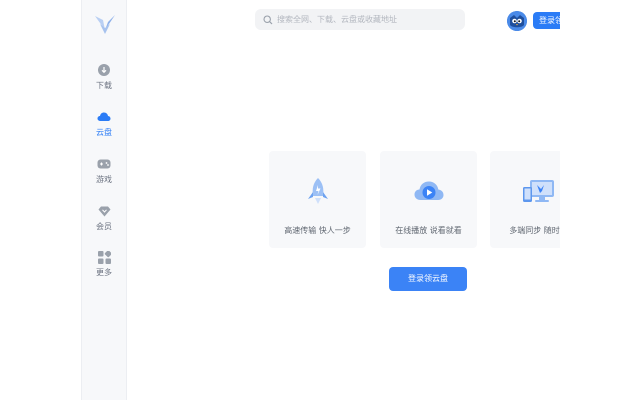  Describe the element at coordinates (104, 132) in the screenshot. I see `sidebar-item-label: 云盘` at that location.